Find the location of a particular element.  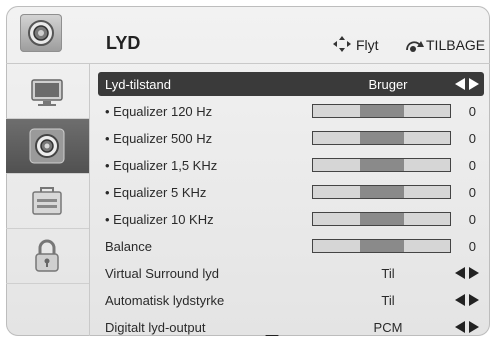

tab-setup is located at coordinates (47, 201).